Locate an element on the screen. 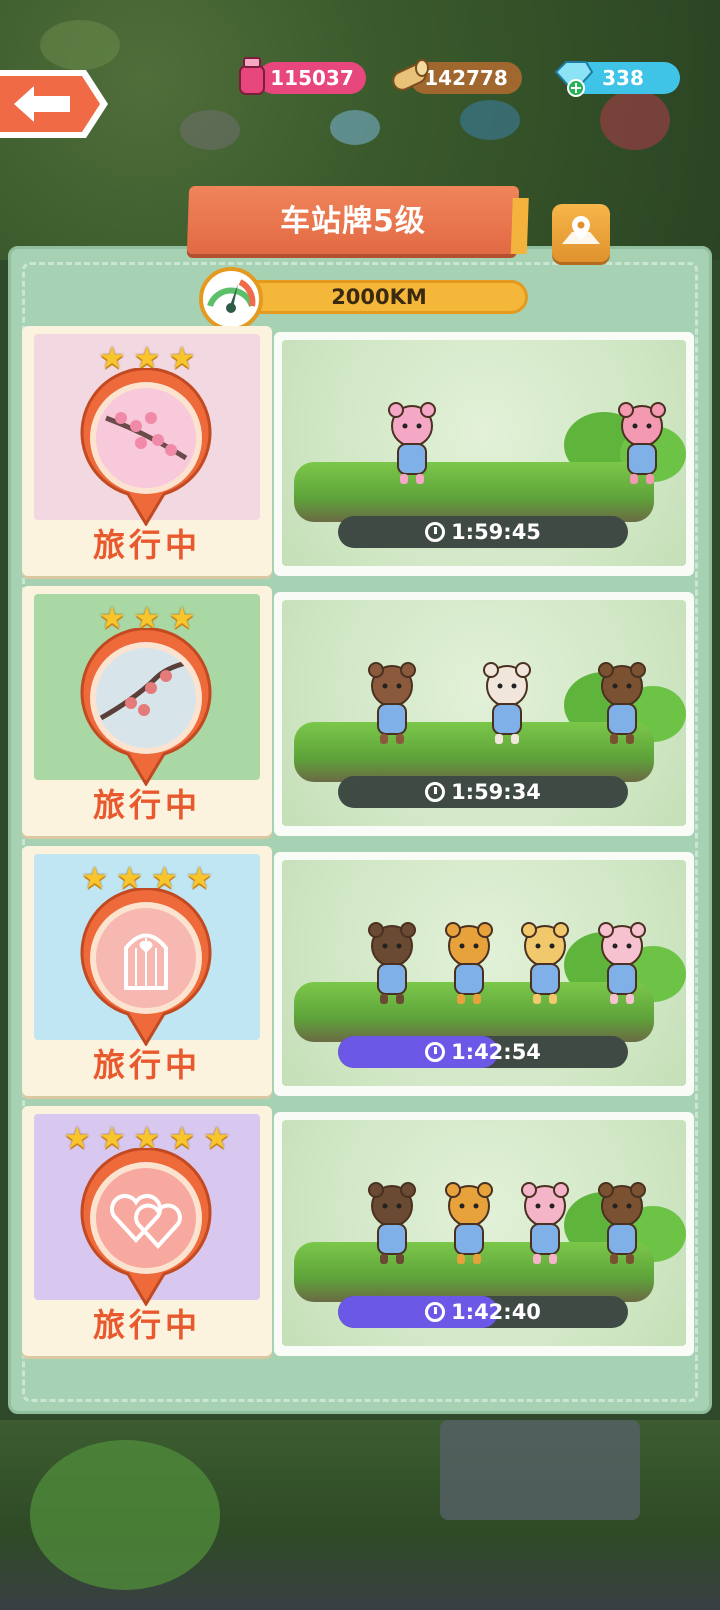 Image resolution: width=720 pixels, height=1610 pixels. back-button is located at coordinates (55, 104).